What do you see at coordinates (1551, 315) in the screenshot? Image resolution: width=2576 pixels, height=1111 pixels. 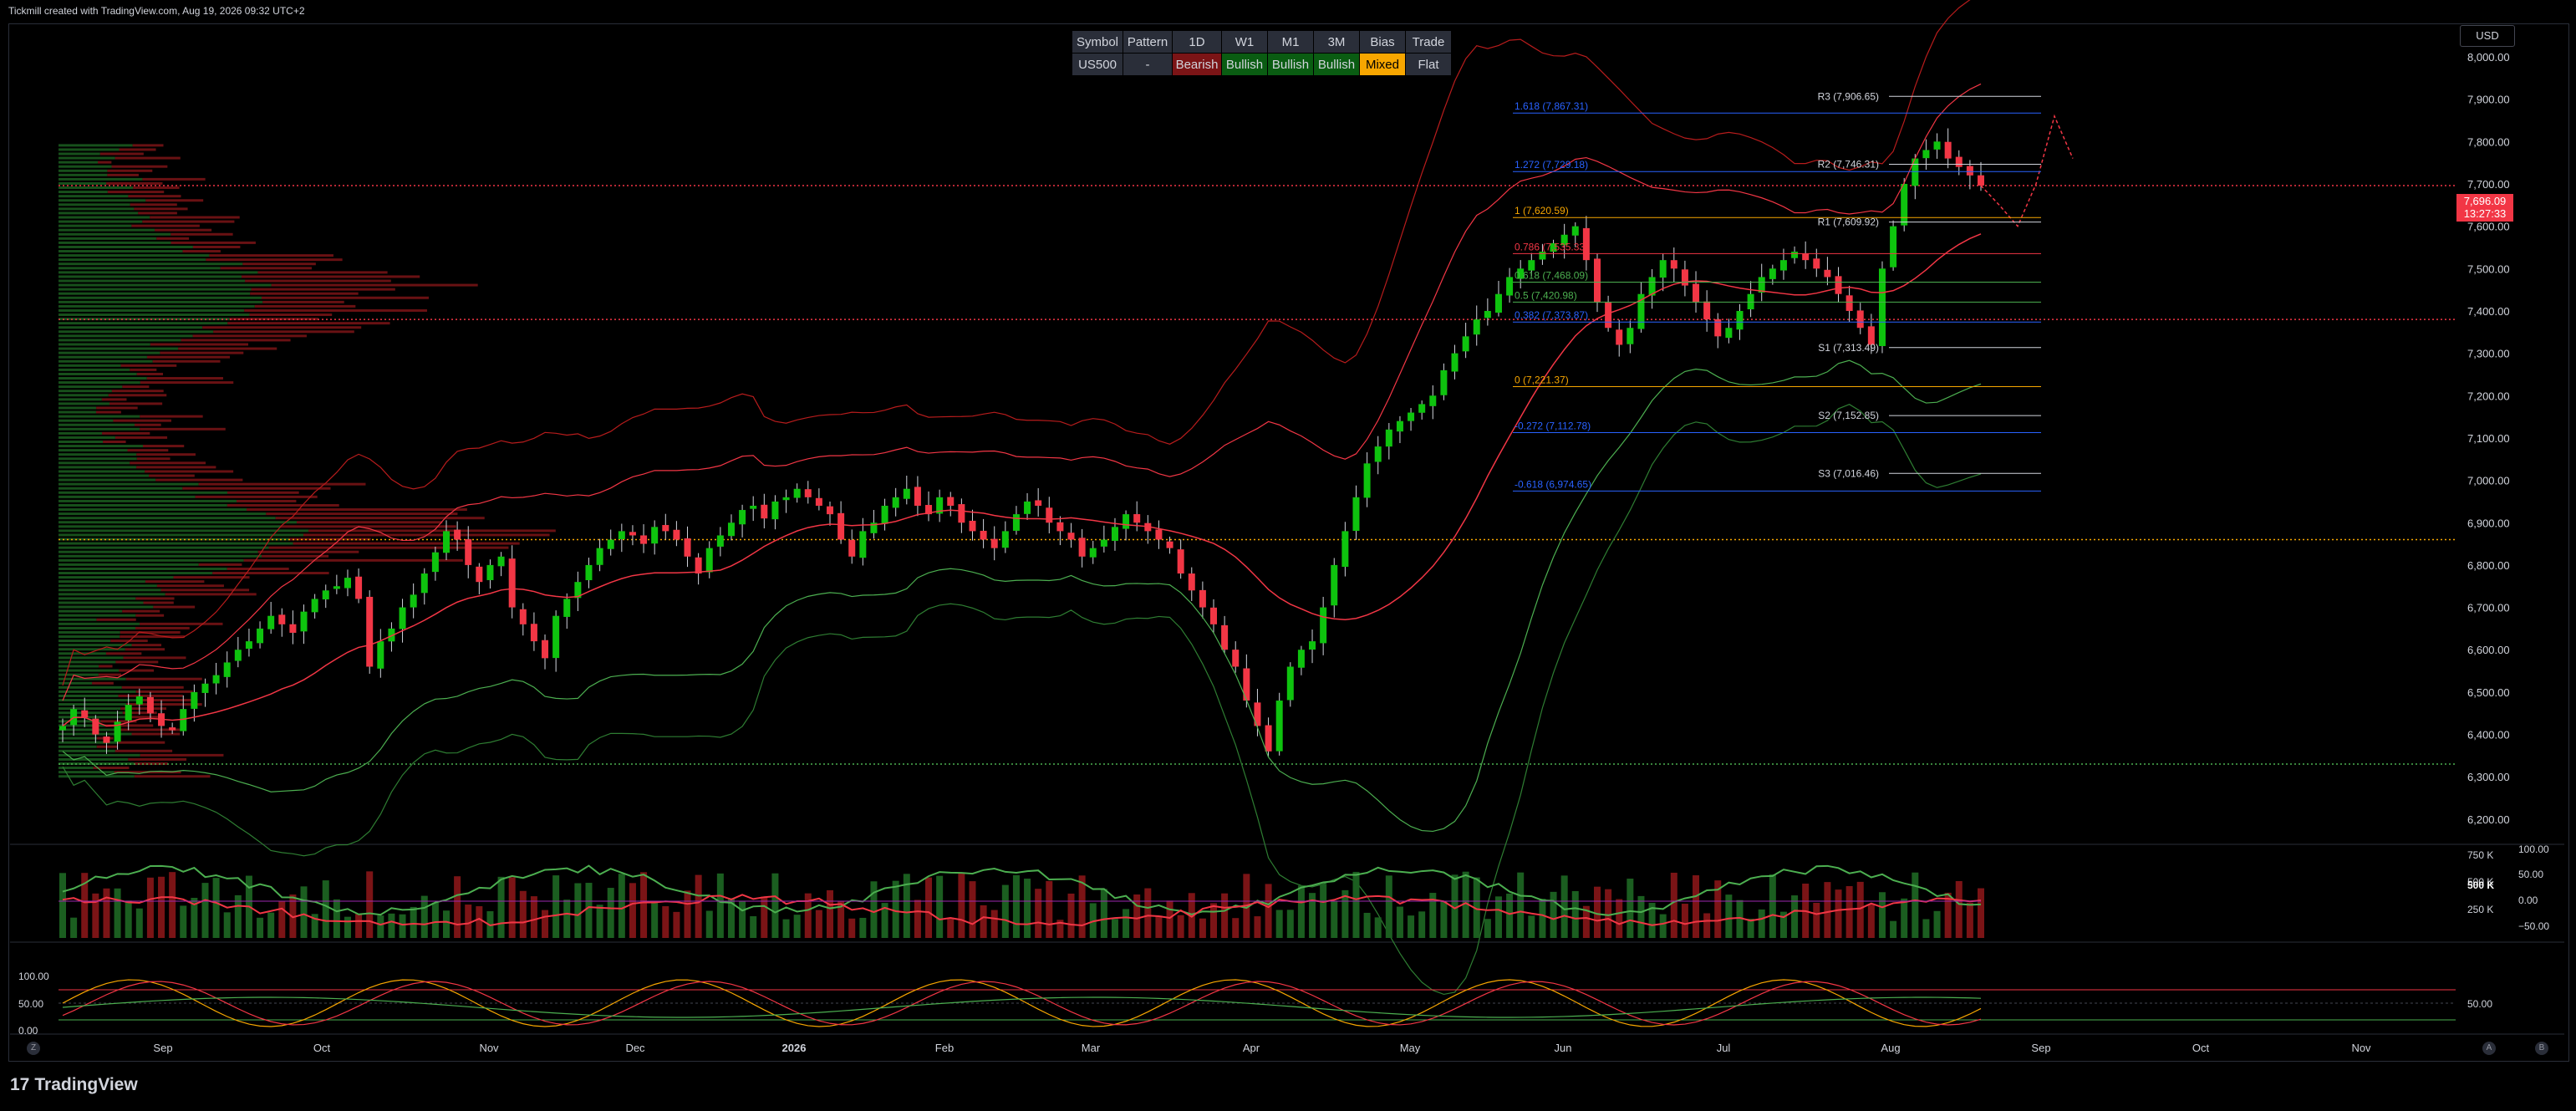 I see `fib-level-label: 0.382 (7,373.87)` at bounding box center [1551, 315].